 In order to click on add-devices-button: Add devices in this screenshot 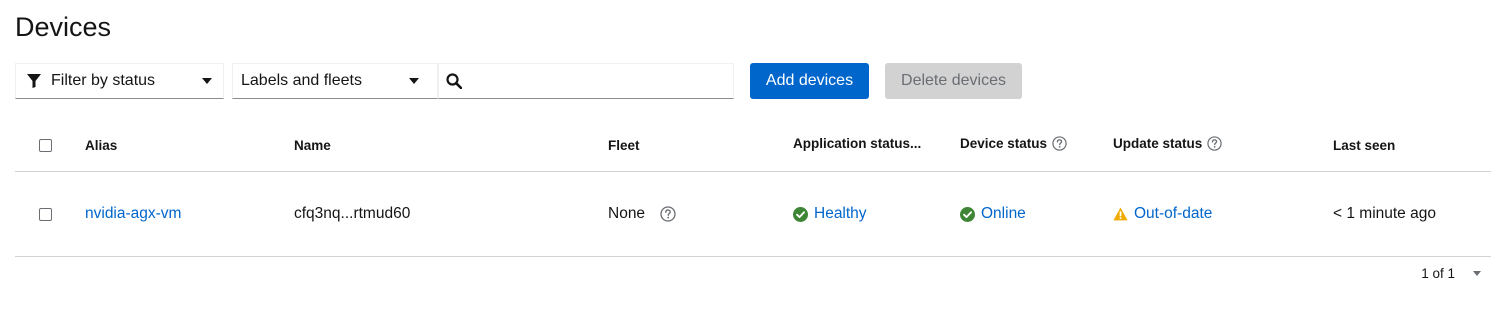, I will do `click(809, 81)`.